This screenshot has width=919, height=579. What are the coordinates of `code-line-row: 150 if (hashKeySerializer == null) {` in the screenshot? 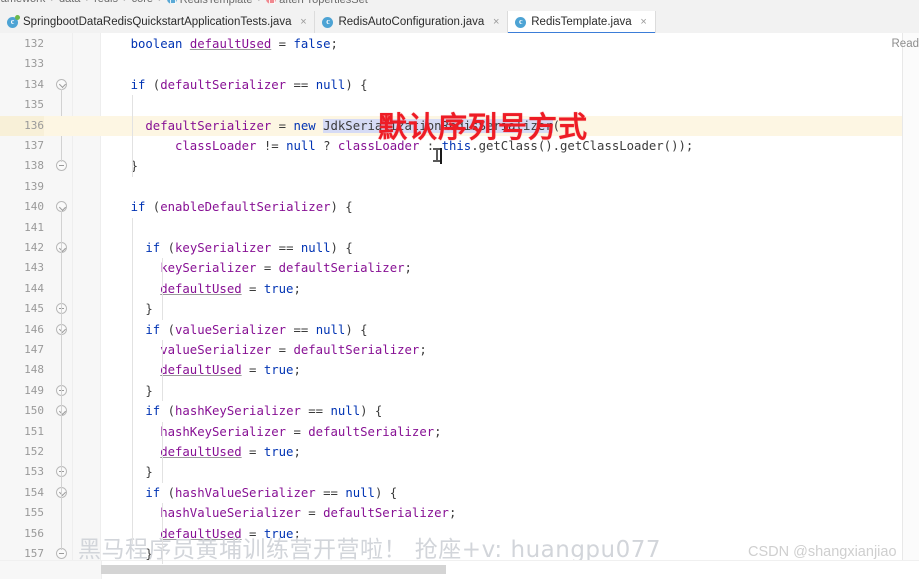 It's located at (459, 411).